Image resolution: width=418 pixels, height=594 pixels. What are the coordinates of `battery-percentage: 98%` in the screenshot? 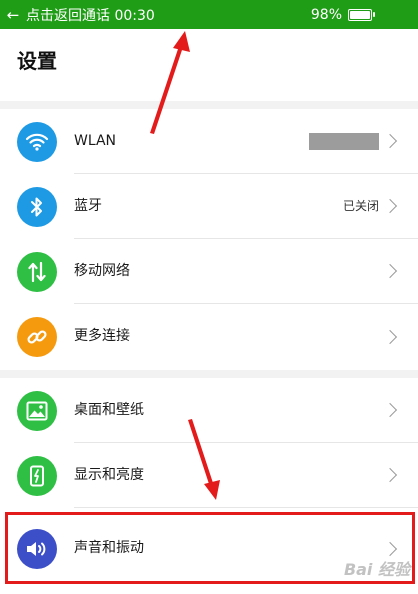 It's located at (326, 14).